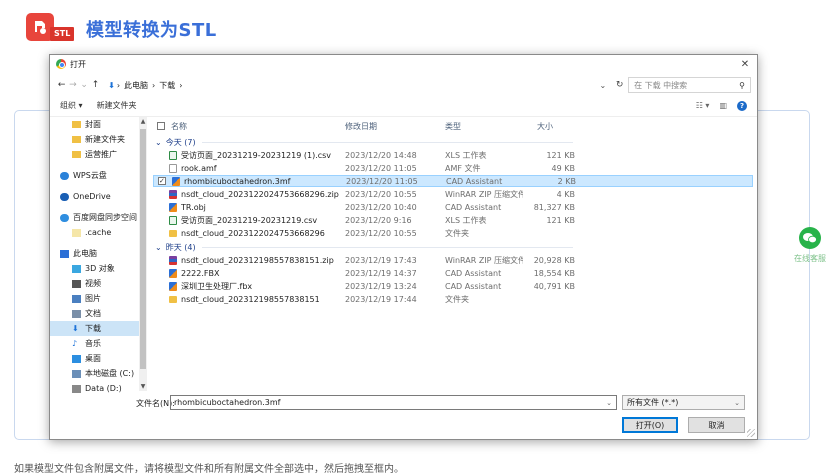 The width and height of the screenshot is (829, 476). I want to click on scroll-up-icon: ▲, so click(143, 121).